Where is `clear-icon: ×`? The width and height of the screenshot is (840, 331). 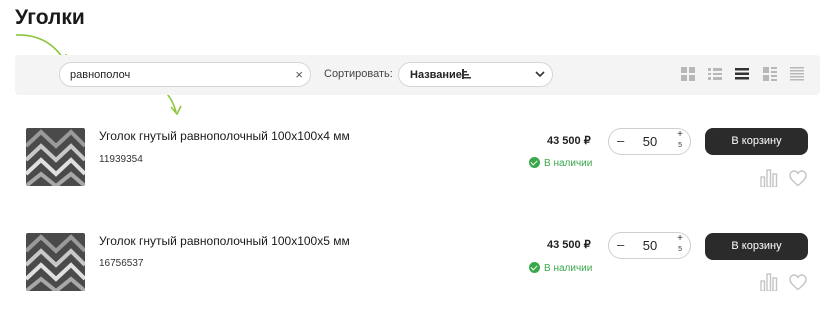 clear-icon: × is located at coordinates (299, 74).